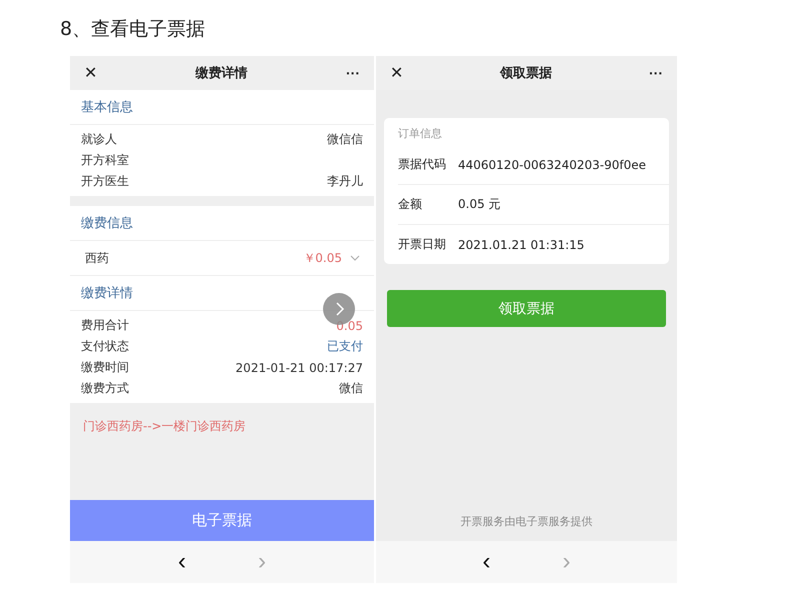 The height and width of the screenshot is (600, 788). What do you see at coordinates (349, 325) in the screenshot?
I see `field-value: 0.05` at bounding box center [349, 325].